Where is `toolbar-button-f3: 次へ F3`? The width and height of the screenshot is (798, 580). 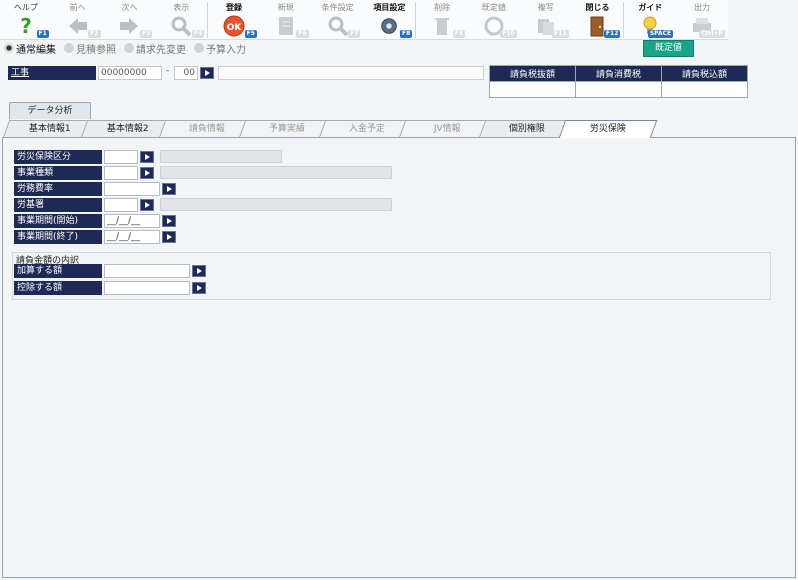 toolbar-button-f3: 次へ F3 is located at coordinates (130, 20).